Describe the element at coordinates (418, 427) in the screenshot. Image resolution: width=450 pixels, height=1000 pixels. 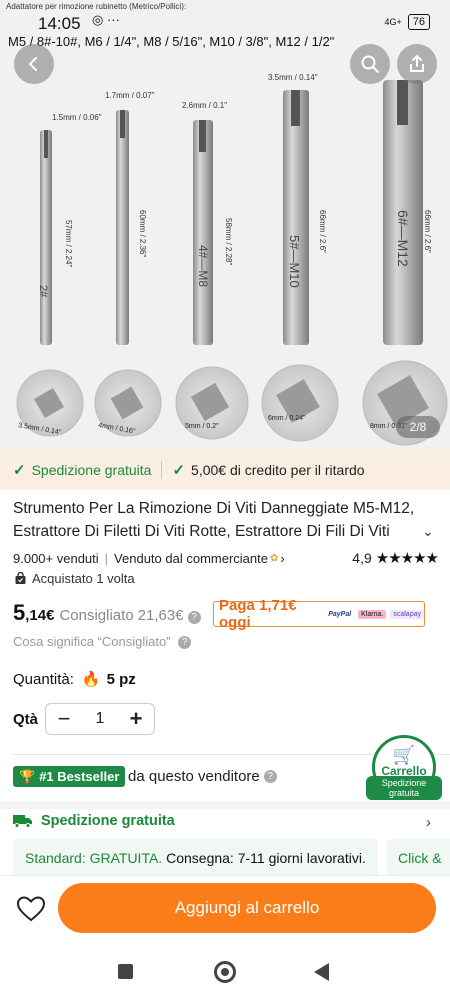
I see `page-indicator: 2/8` at that location.